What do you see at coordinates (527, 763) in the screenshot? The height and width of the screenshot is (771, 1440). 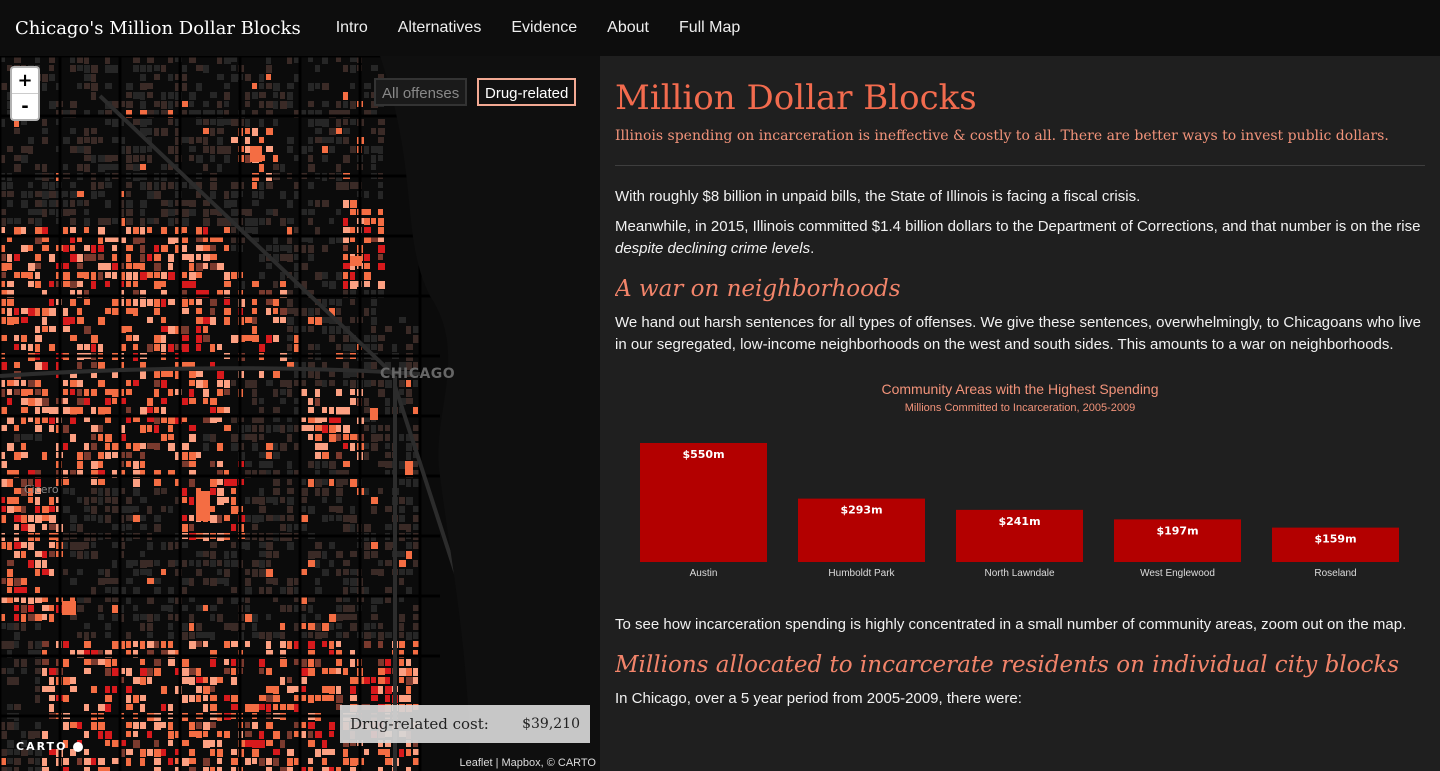 I see `map-attribution: Leaflet | Mapbox, © CARTO` at bounding box center [527, 763].